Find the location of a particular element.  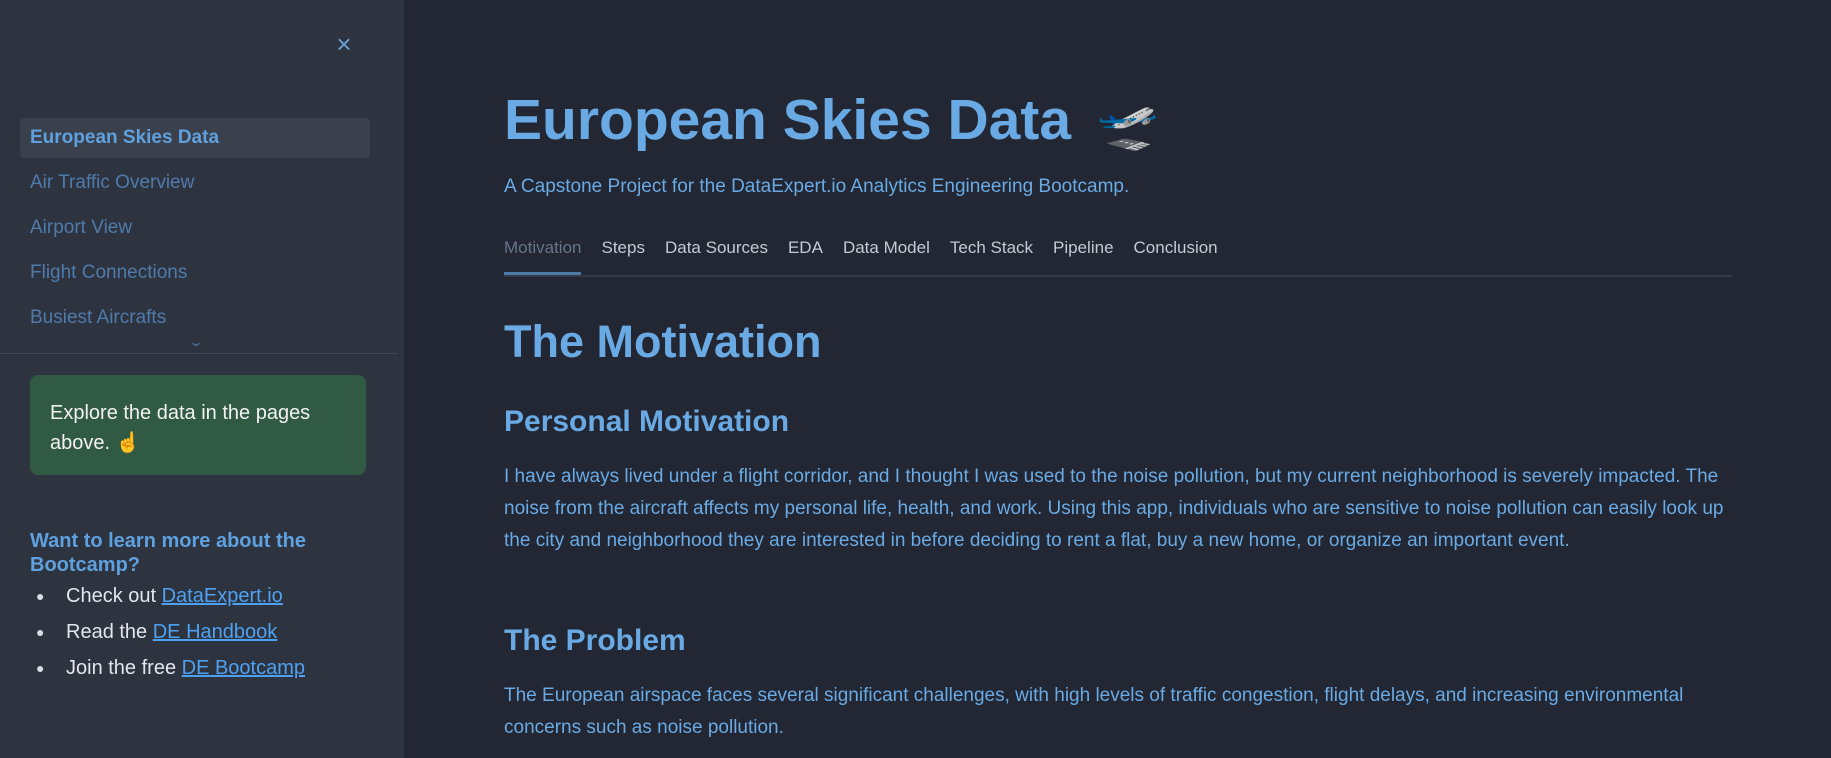

link-prefix: Read the is located at coordinates (109, 632).